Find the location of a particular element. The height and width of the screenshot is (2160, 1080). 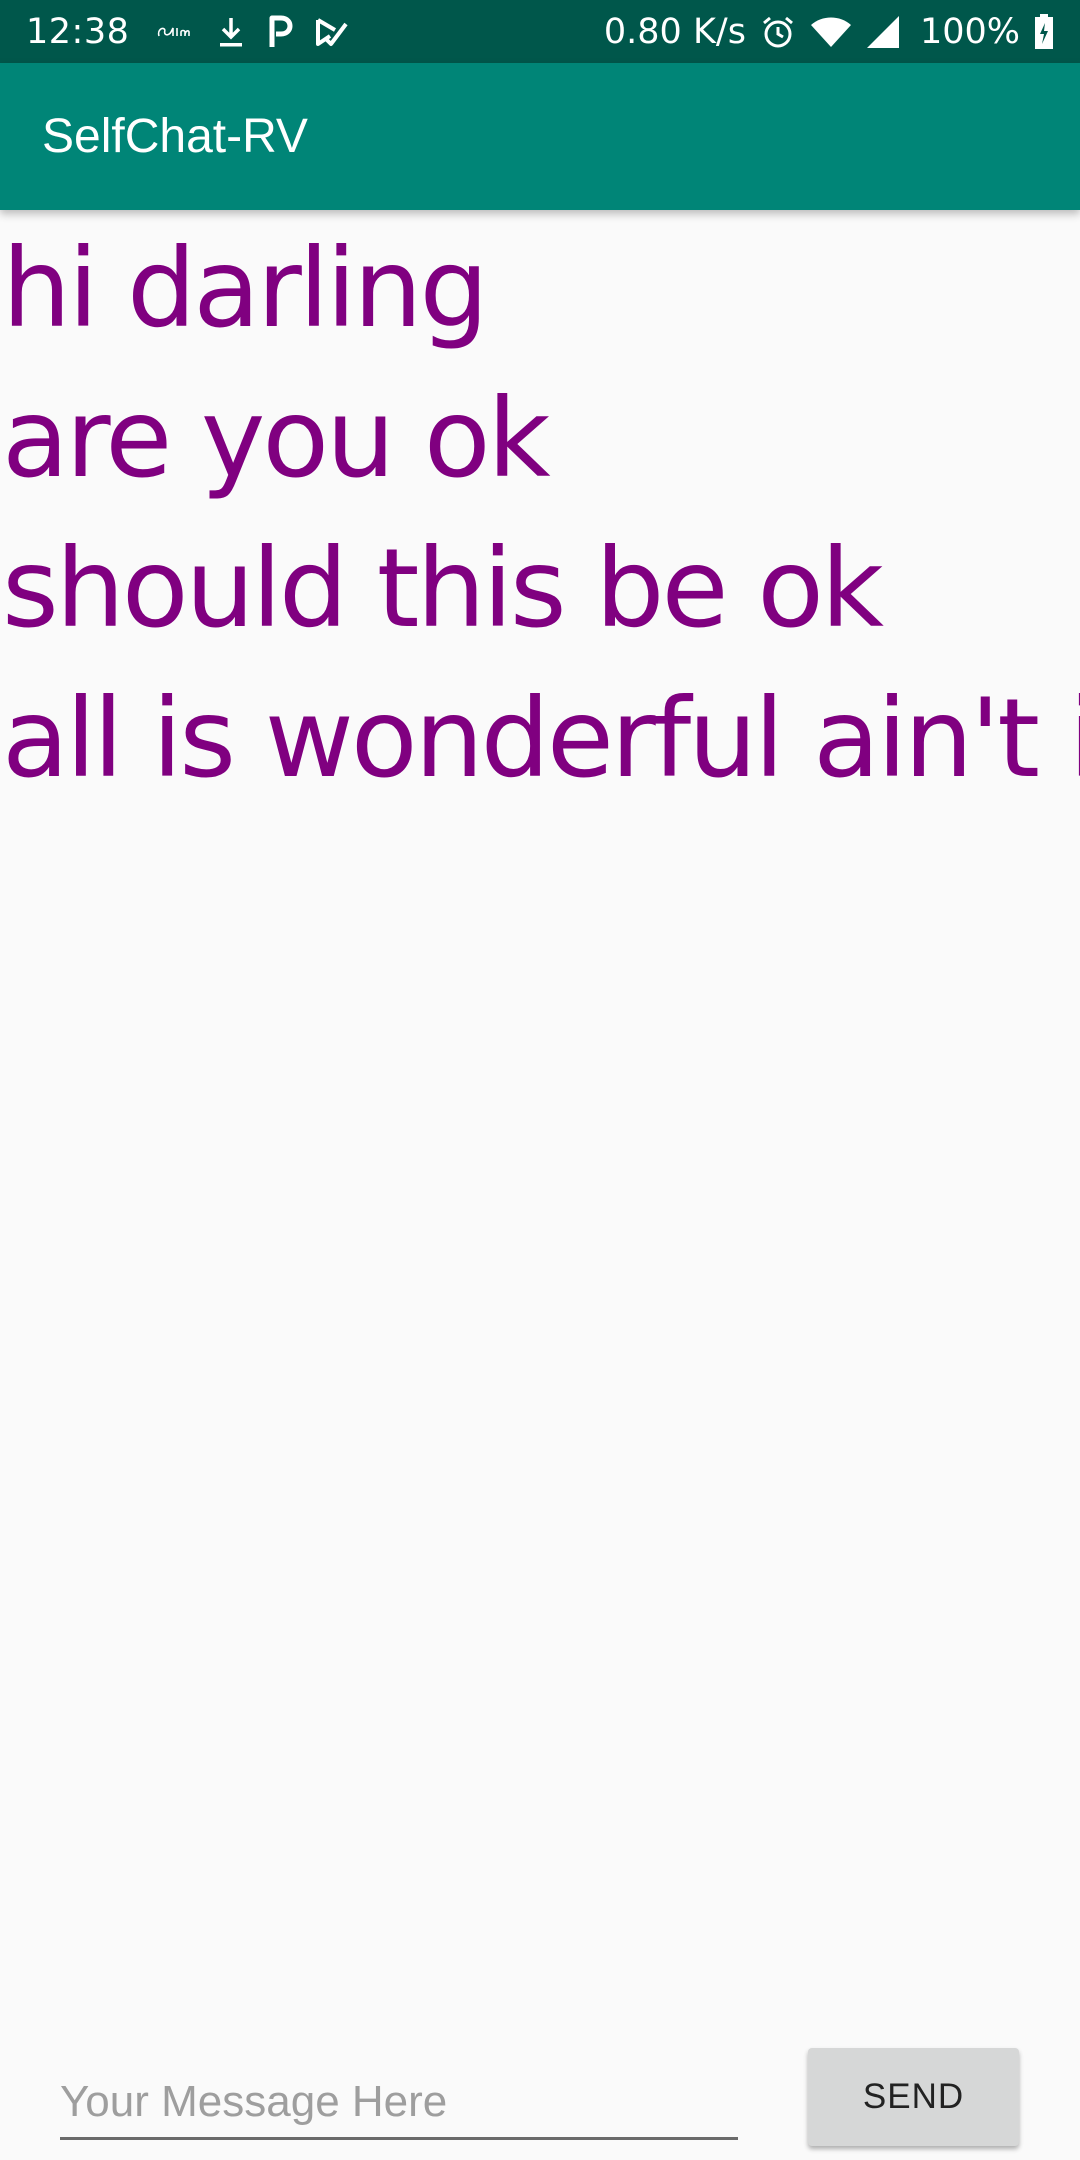

app-bar: SelfChat-RV is located at coordinates (540, 136).